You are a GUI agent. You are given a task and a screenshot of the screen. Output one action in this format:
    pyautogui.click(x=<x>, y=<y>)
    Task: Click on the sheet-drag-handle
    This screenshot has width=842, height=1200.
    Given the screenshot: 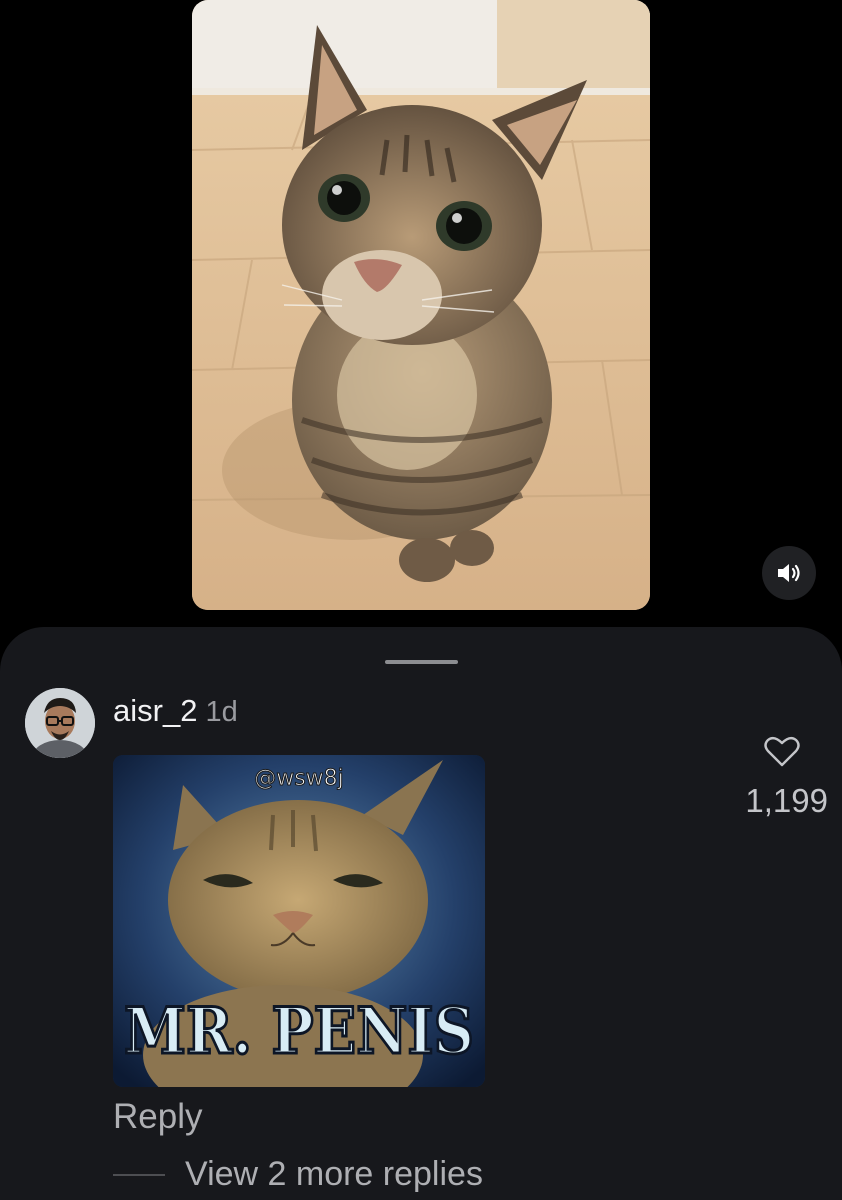 What is the action you would take?
    pyautogui.click(x=421, y=662)
    